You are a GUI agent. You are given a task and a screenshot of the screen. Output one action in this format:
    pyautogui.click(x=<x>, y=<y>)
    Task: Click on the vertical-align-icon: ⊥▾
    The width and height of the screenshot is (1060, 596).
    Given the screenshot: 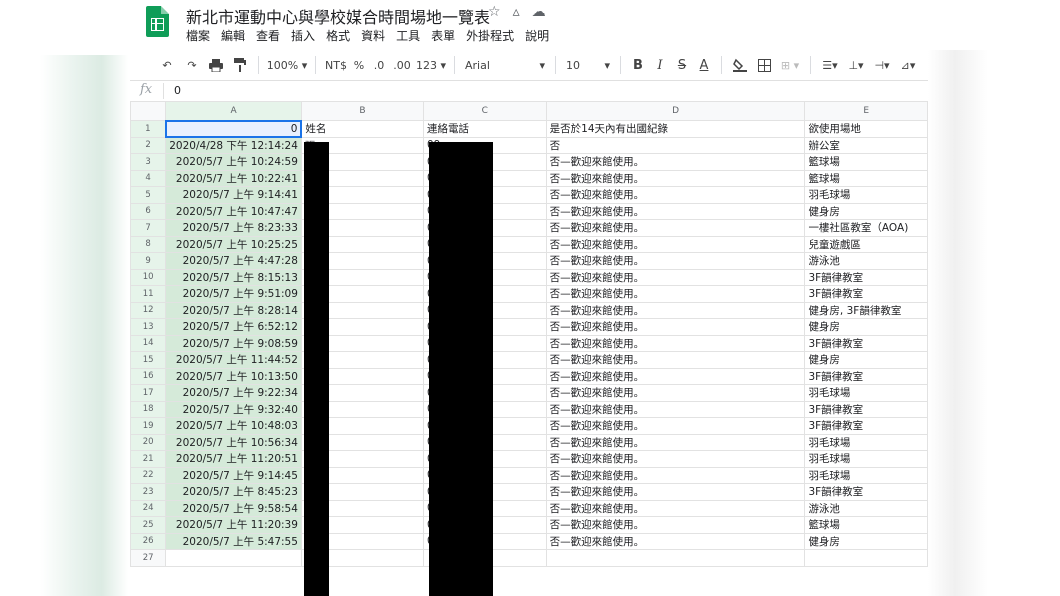 What is the action you would take?
    pyautogui.click(x=856, y=65)
    